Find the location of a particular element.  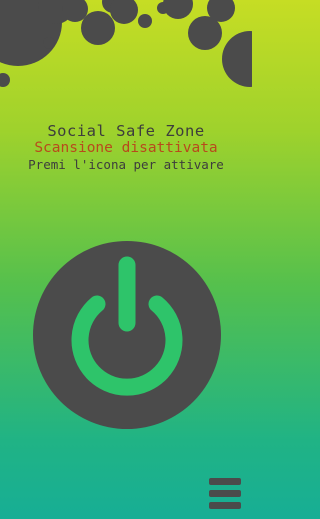

app-title: Social Safe Zone is located at coordinates (126, 131).